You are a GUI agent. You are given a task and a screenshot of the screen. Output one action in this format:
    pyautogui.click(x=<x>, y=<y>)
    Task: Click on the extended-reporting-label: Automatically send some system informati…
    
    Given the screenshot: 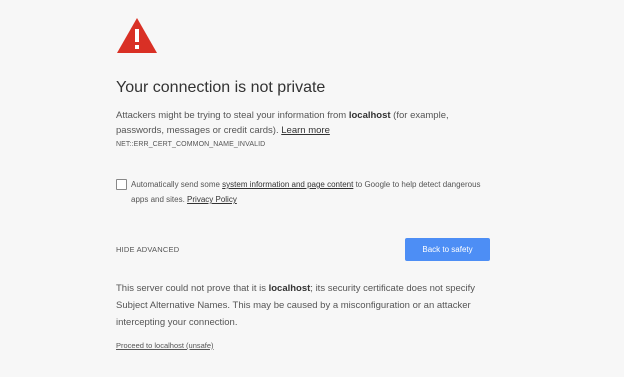 What is the action you would take?
    pyautogui.click(x=313, y=192)
    